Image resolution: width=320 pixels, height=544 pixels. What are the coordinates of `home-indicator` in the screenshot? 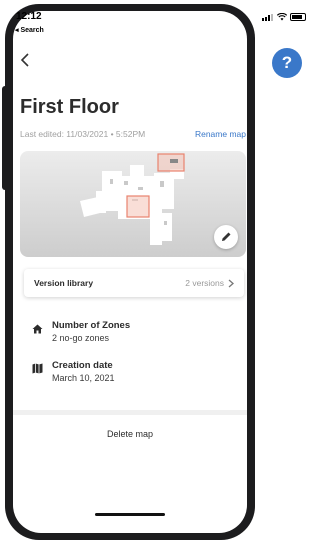 It's located at (130, 514).